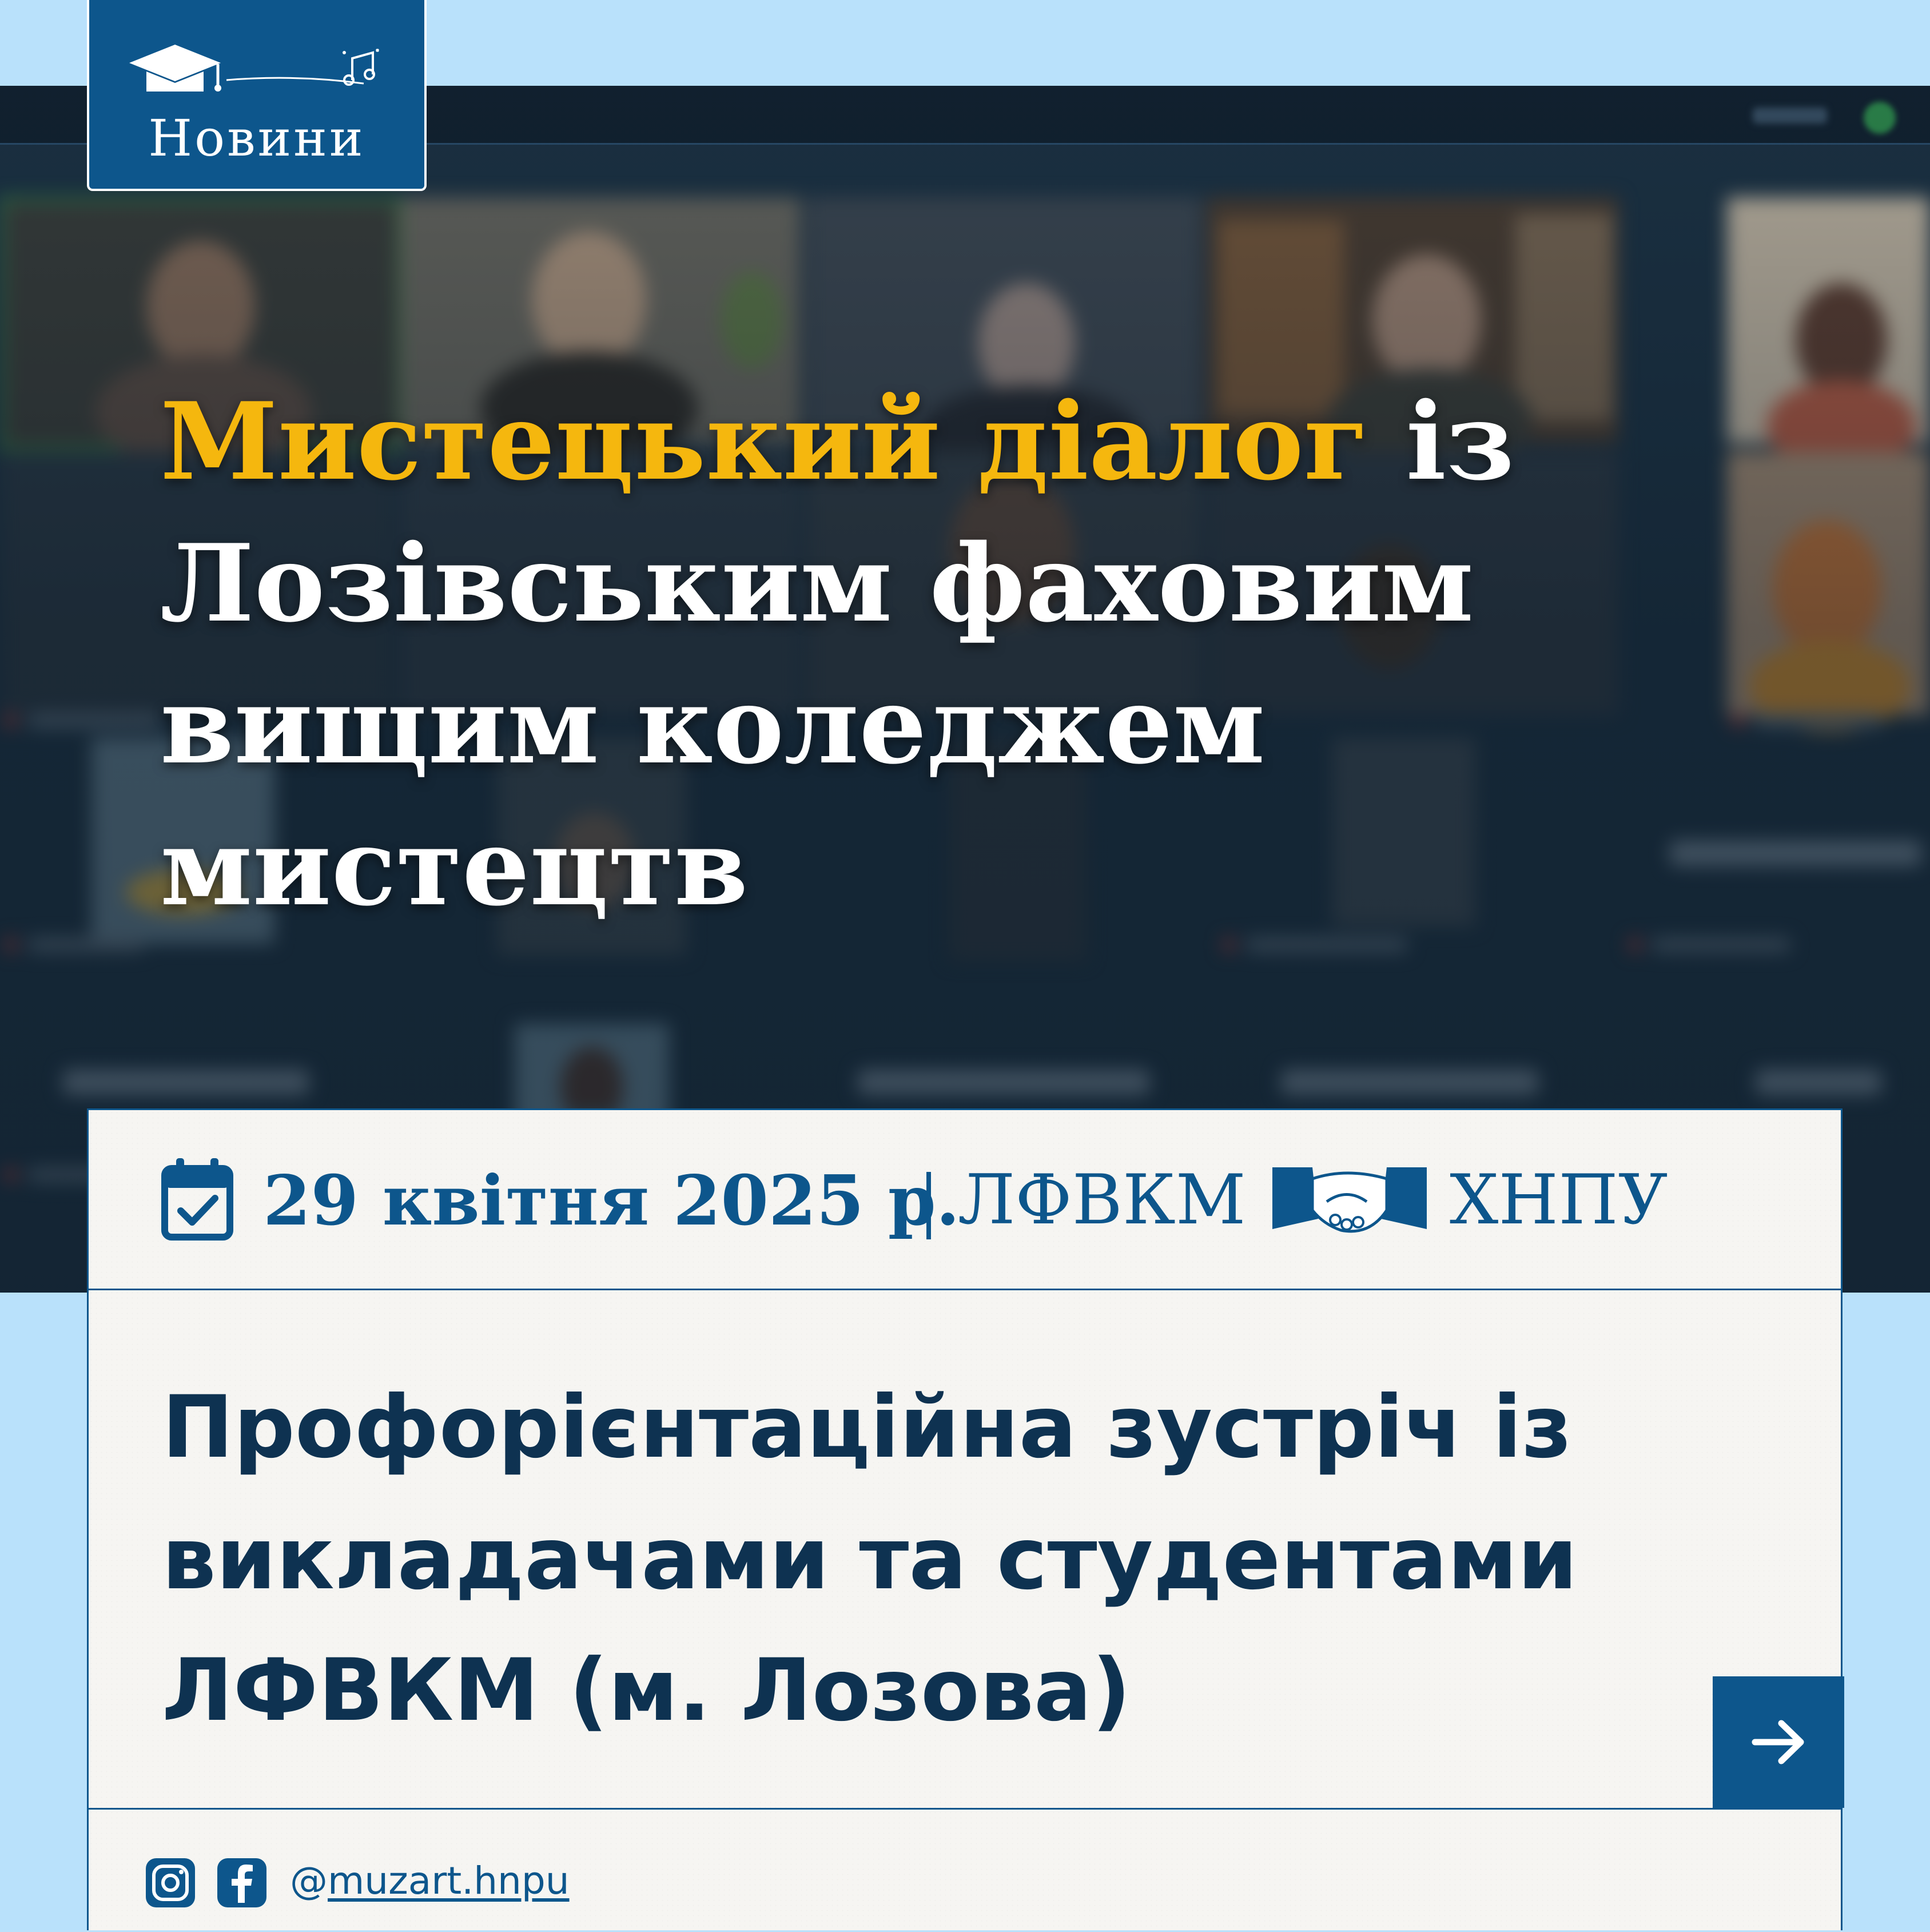 This screenshot has height=1932, width=1930. What do you see at coordinates (928, 1205) in the screenshot?
I see `date-separator` at bounding box center [928, 1205].